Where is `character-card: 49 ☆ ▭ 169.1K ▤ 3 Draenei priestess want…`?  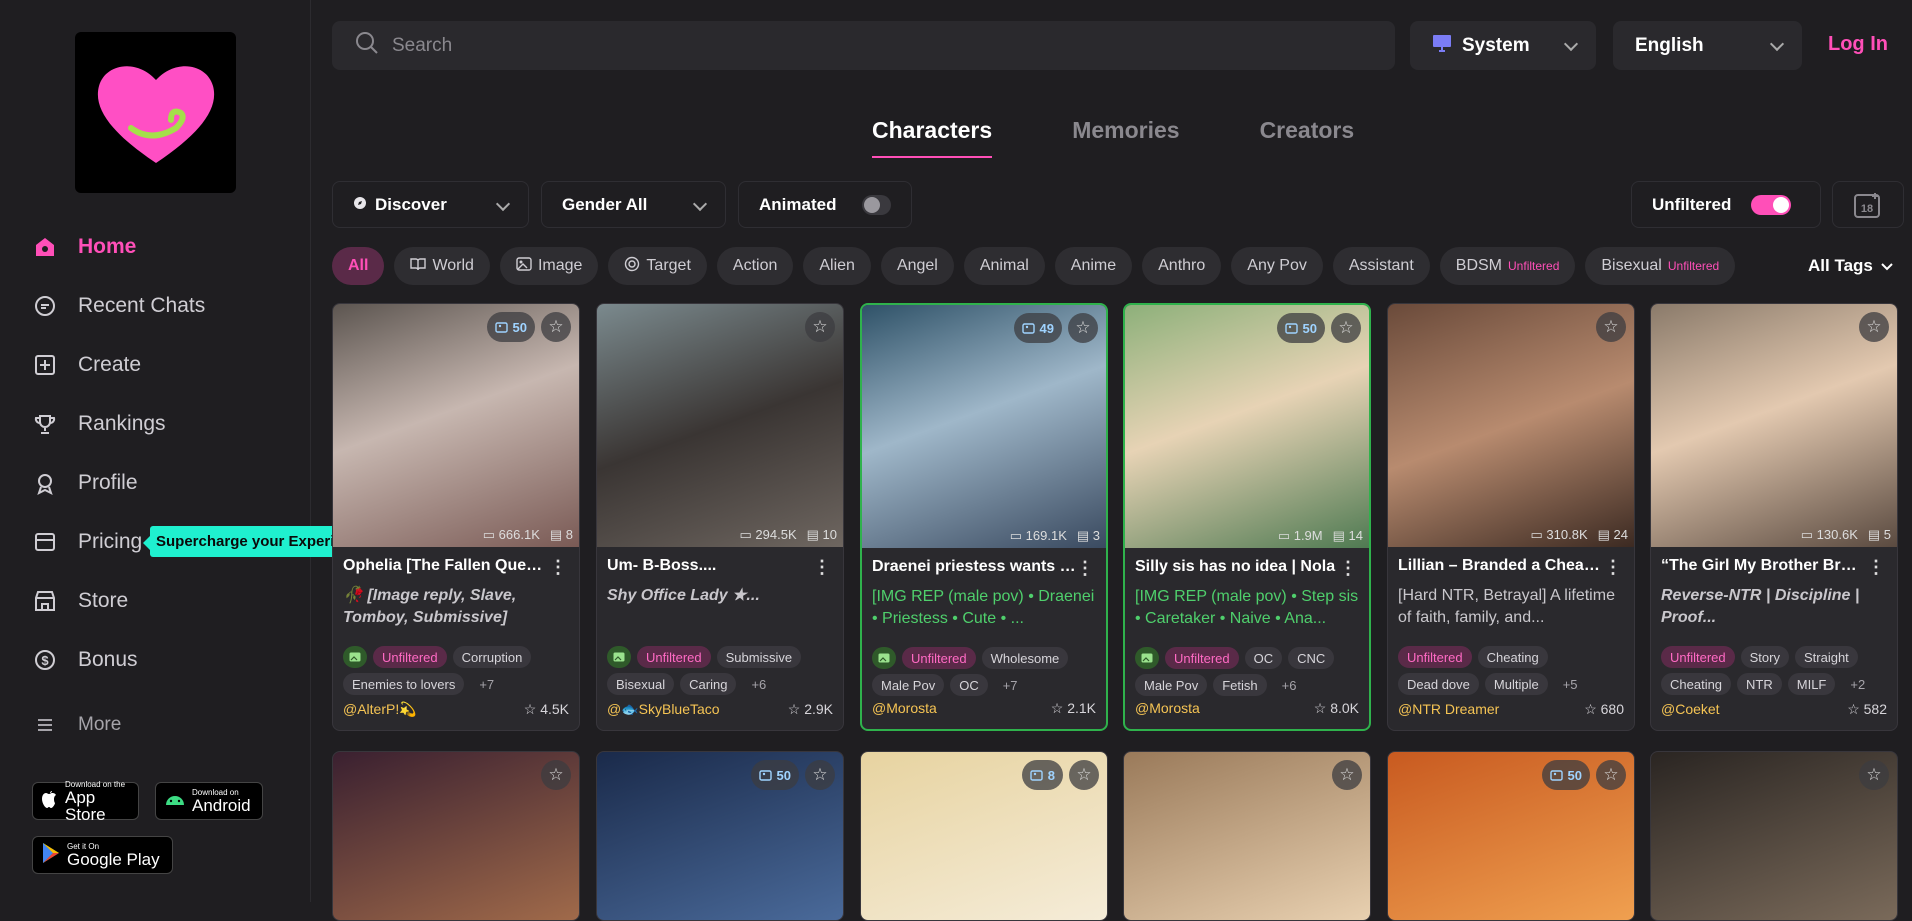
character-card: 49 ☆ ▭ 169.1K ▤ 3 Draenei priestess want… is located at coordinates (984, 517).